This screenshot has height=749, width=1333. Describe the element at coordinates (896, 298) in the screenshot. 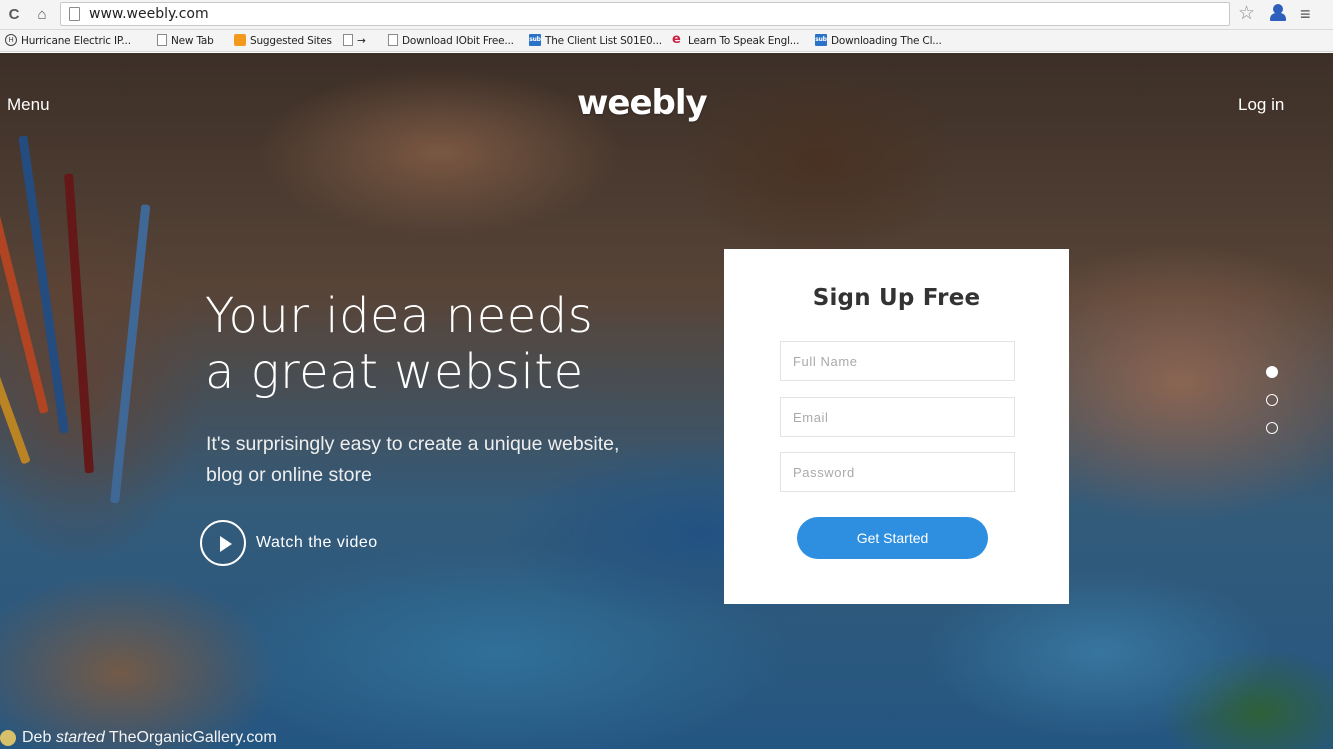

I see `signup-title: Sign Up Free` at that location.